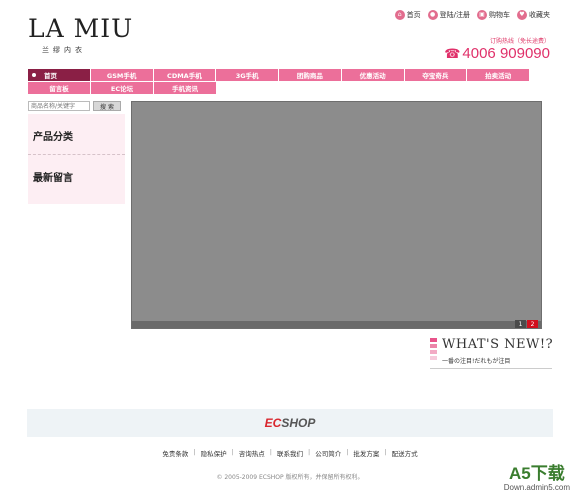  Describe the element at coordinates (366, 453) in the screenshot. I see `footer-link-wholesale: 批发方案` at that location.